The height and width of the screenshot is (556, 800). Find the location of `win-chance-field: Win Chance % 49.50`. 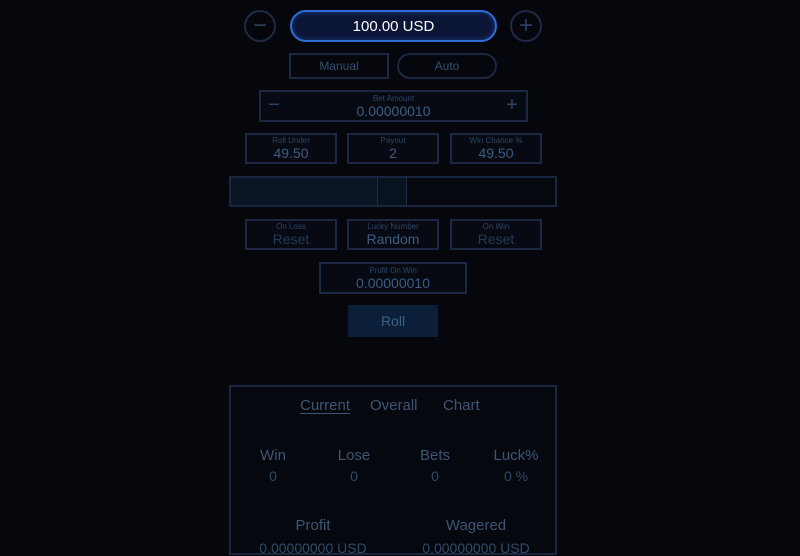

win-chance-field: Win Chance % 49.50 is located at coordinates (496, 148).